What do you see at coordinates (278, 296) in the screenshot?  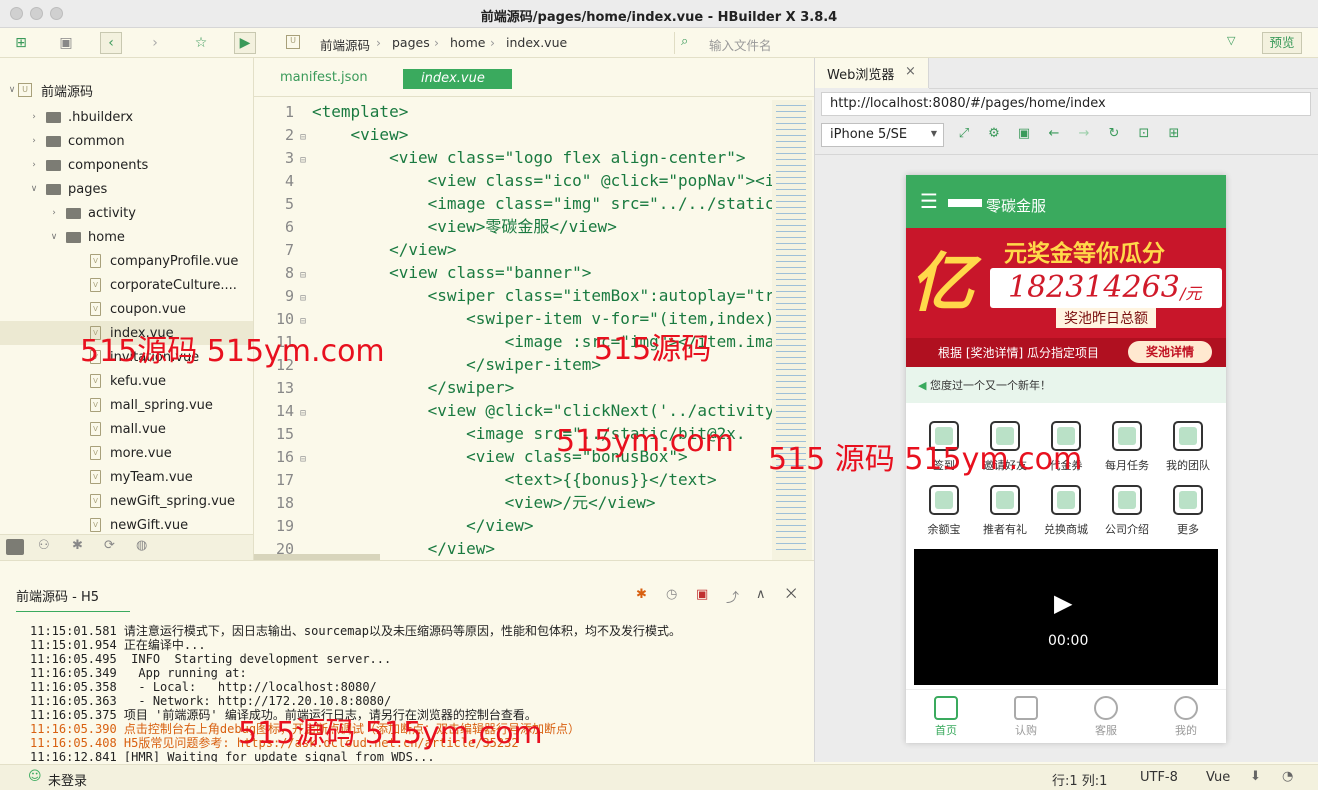 I see `line-number: 9` at bounding box center [278, 296].